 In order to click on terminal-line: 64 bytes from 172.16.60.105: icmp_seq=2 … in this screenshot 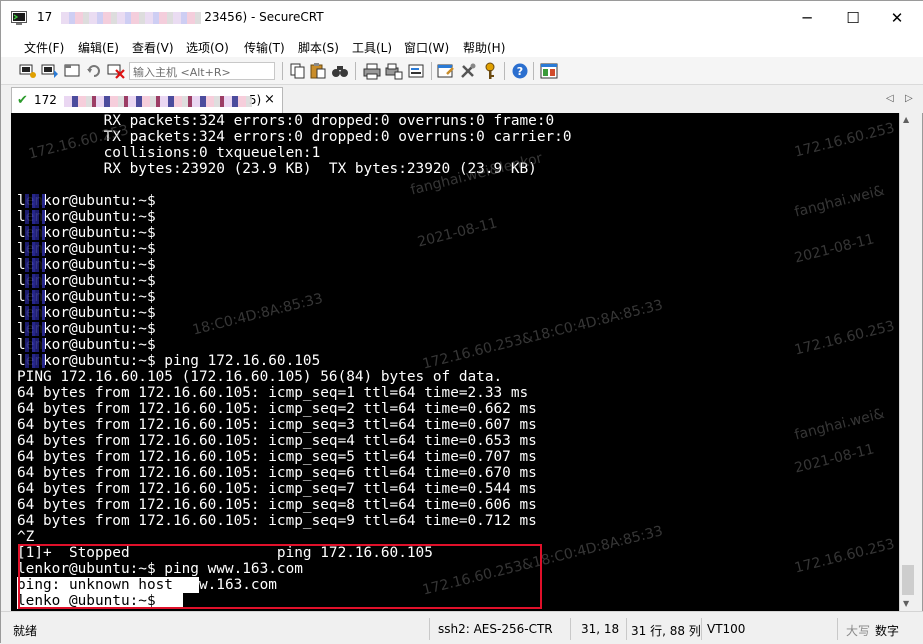, I will do `click(277, 409)`.